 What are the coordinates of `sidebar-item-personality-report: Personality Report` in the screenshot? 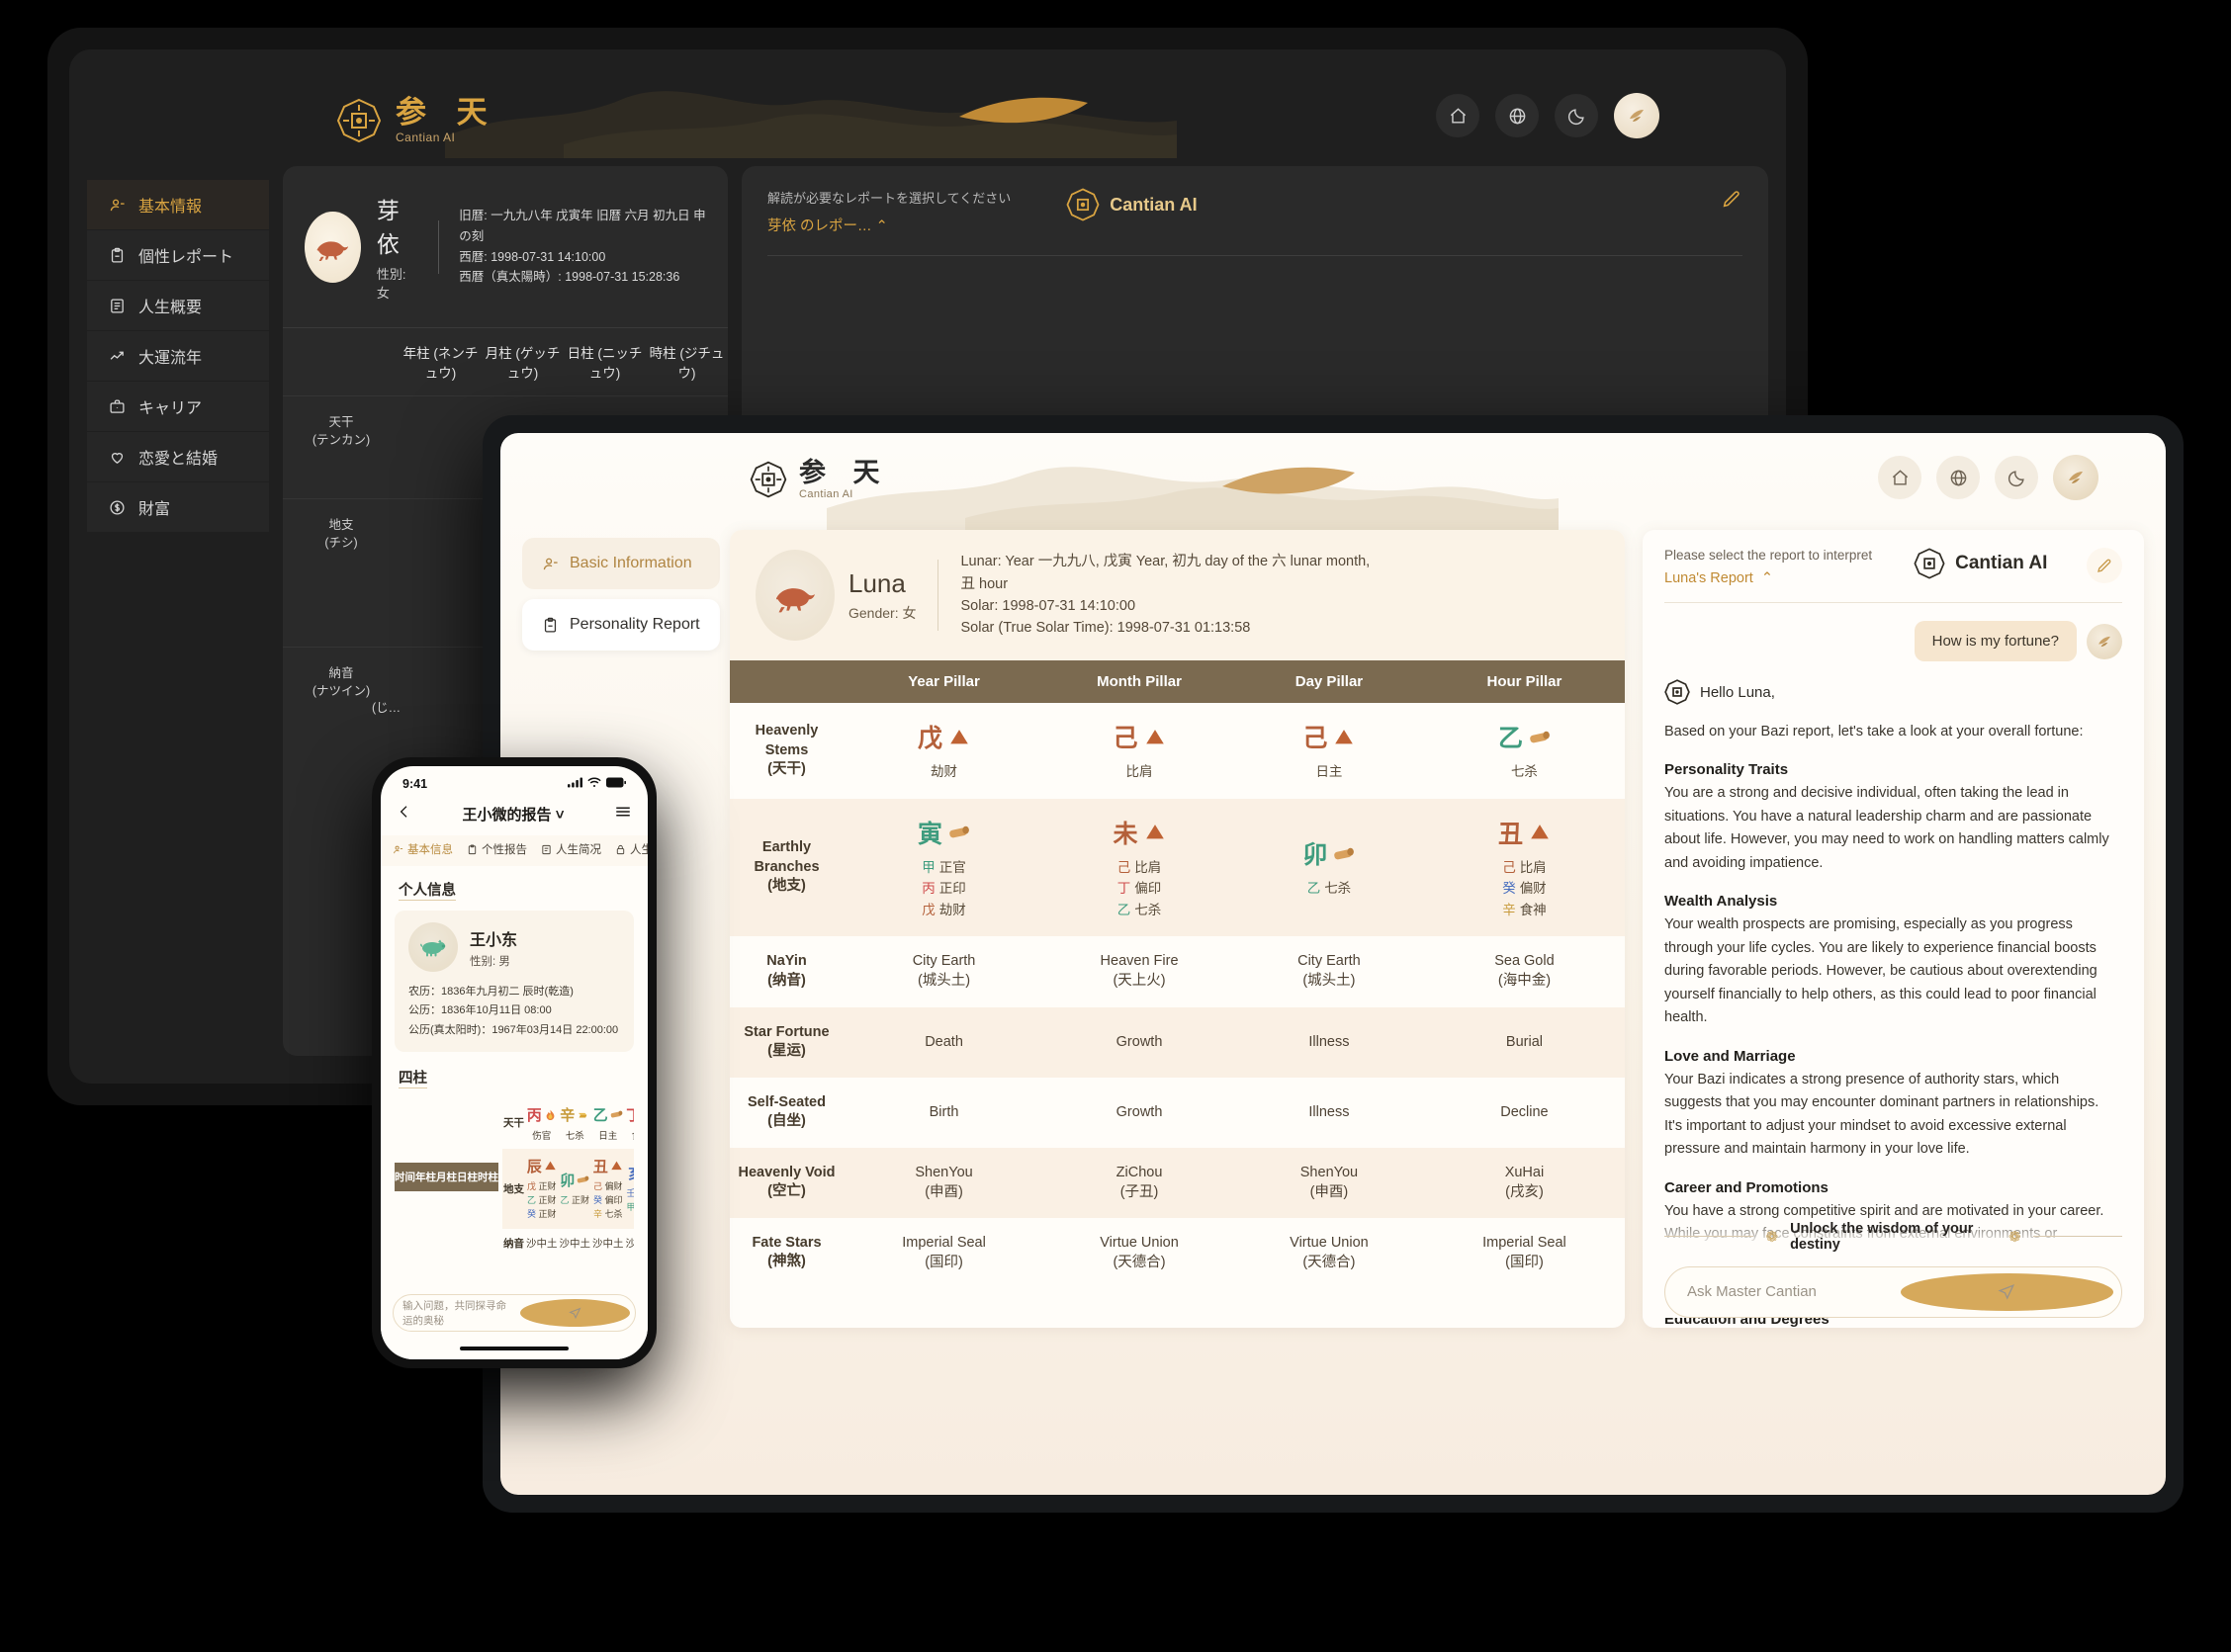 It's located at (621, 625).